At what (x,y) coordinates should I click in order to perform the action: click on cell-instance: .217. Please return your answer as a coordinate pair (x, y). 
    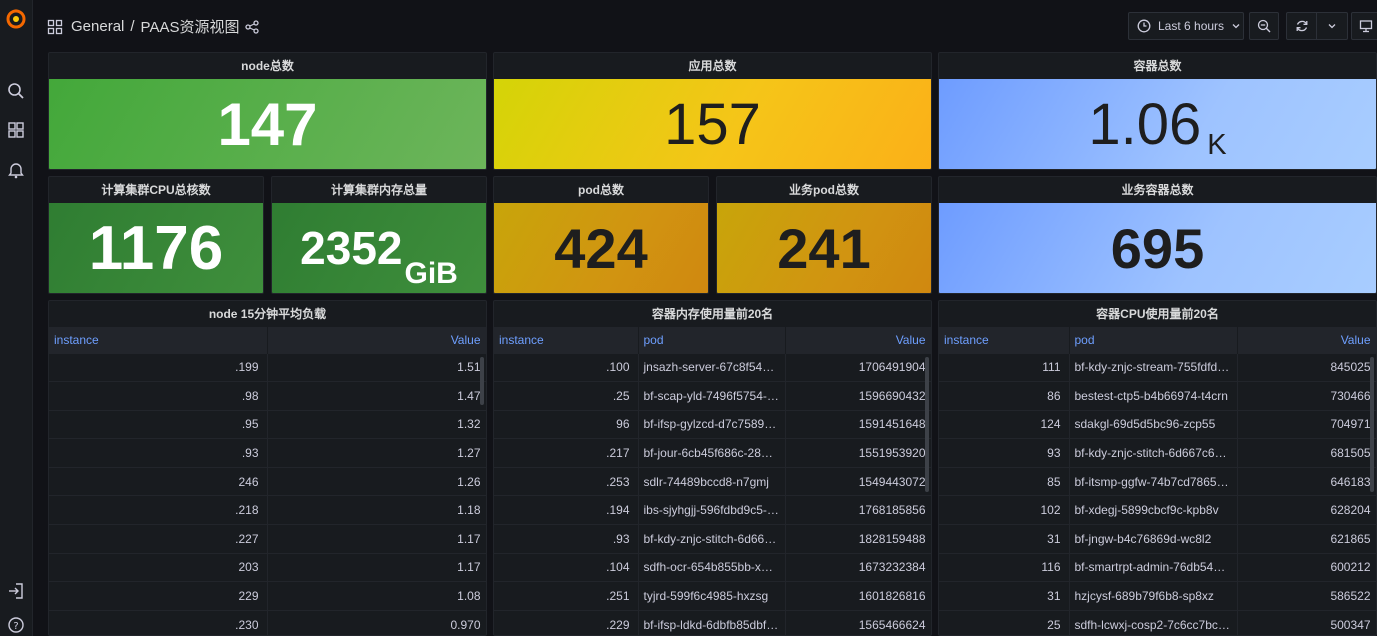
    Looking at the image, I should click on (566, 453).